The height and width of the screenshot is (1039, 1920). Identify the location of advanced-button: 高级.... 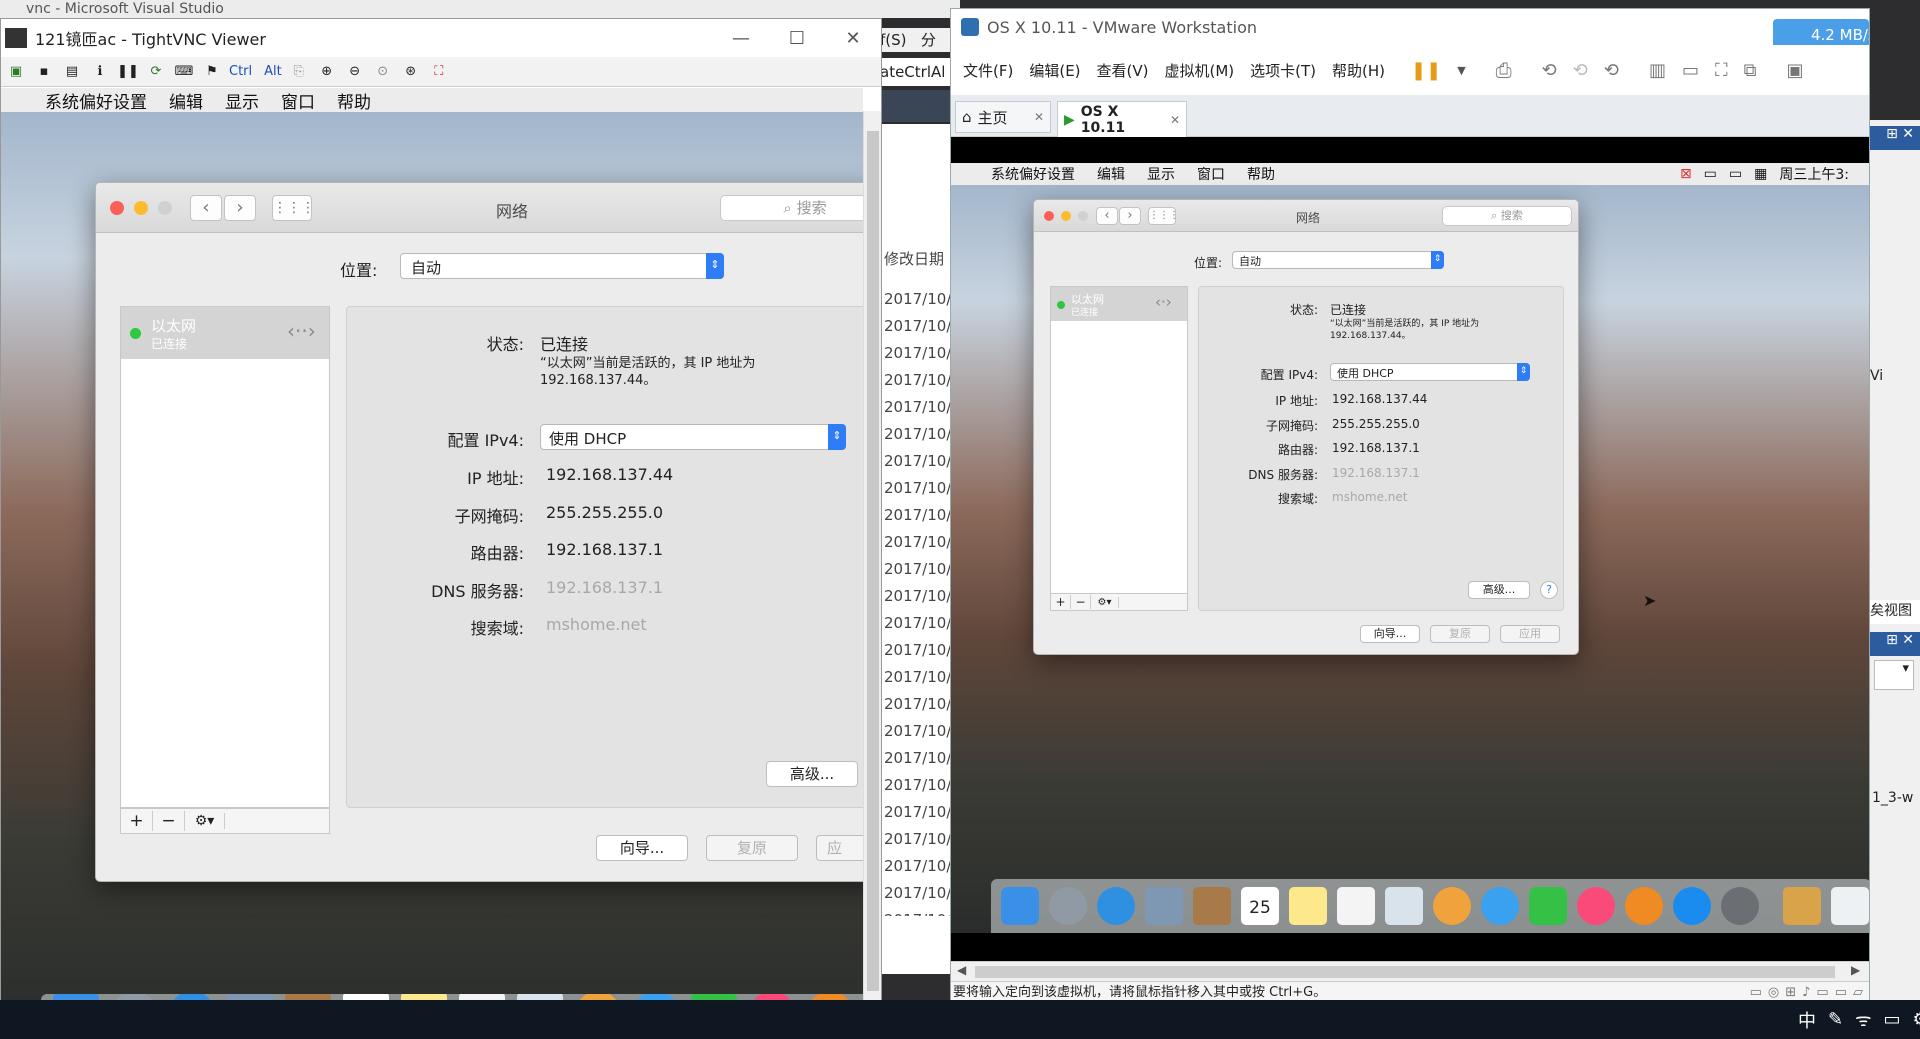
(812, 774).